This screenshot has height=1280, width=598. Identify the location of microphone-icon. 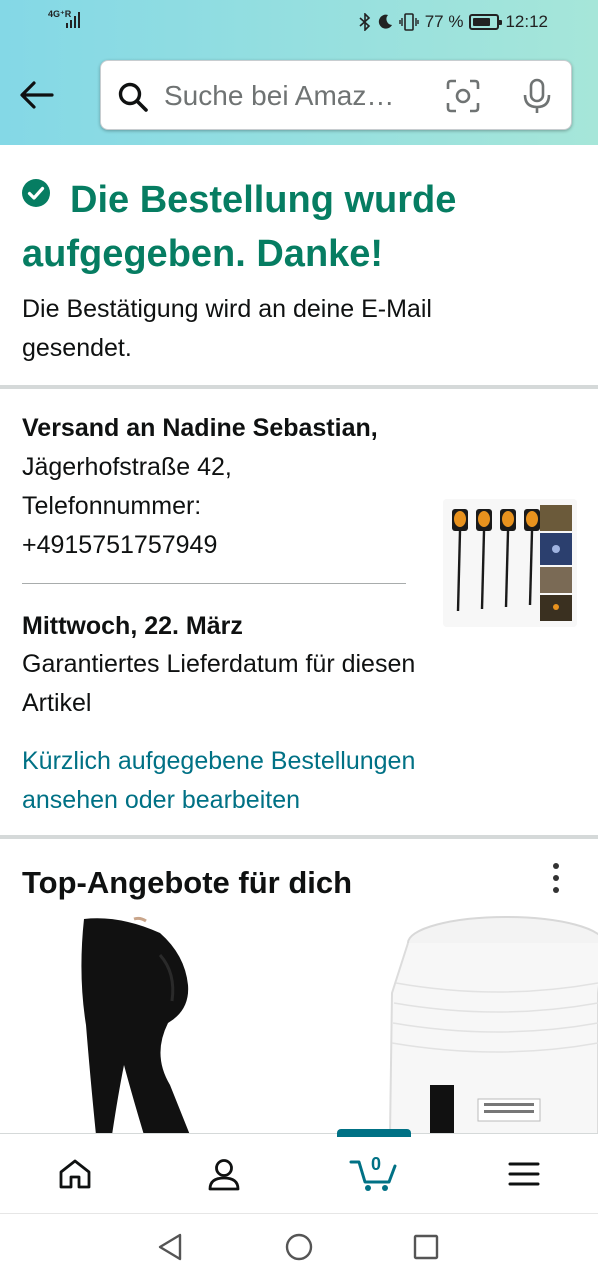
(537, 96).